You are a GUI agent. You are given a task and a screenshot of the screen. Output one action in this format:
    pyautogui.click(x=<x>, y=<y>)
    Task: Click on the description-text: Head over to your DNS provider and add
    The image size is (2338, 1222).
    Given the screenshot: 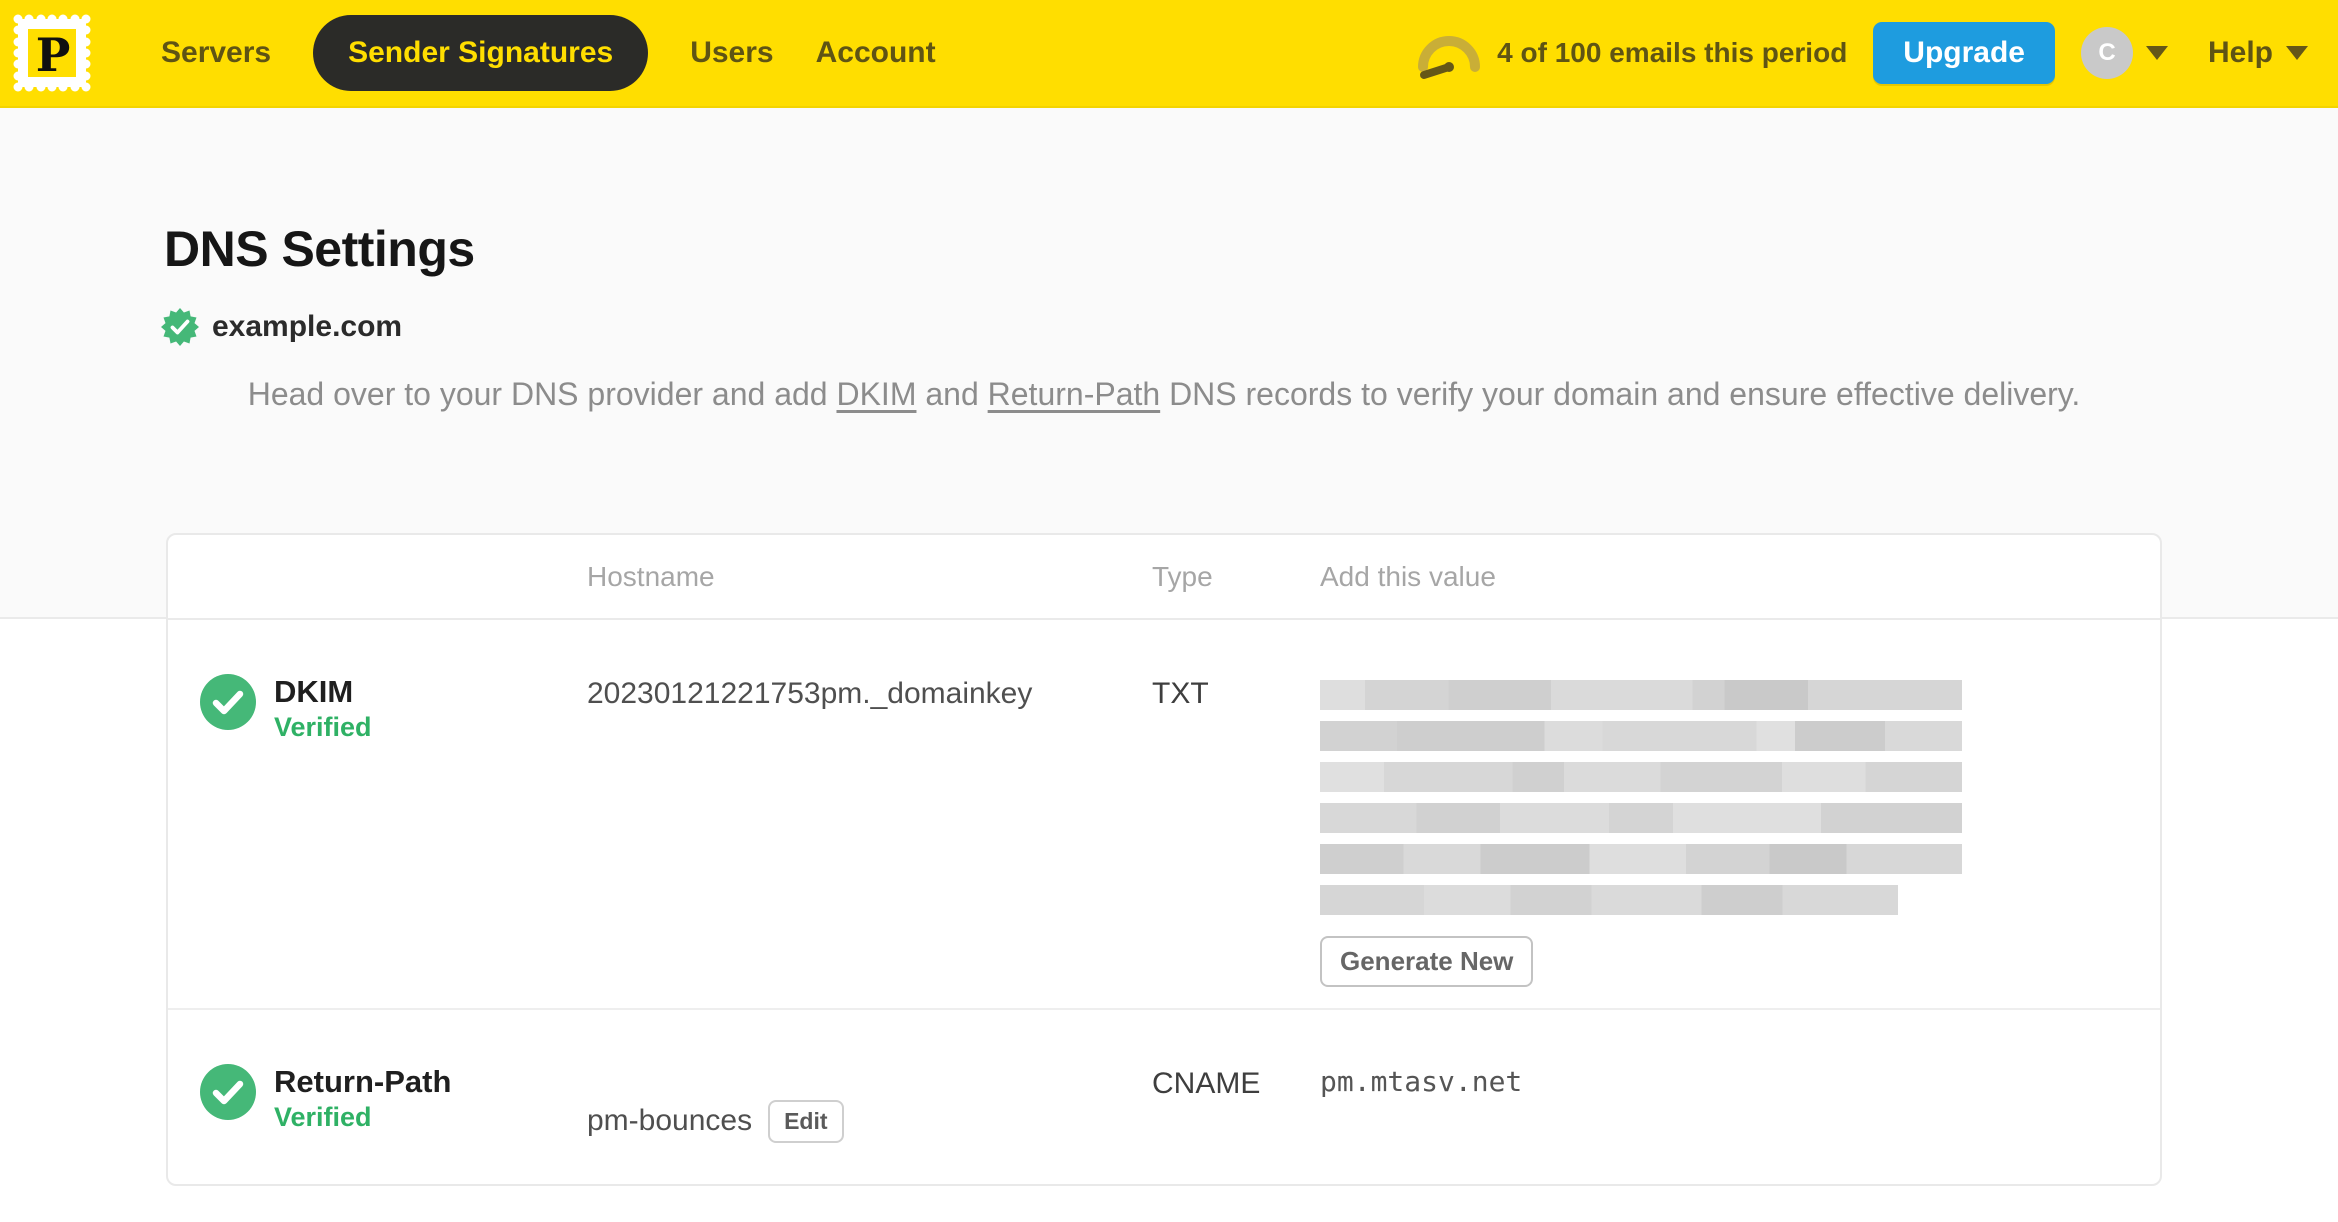 What is the action you would take?
    pyautogui.click(x=542, y=394)
    